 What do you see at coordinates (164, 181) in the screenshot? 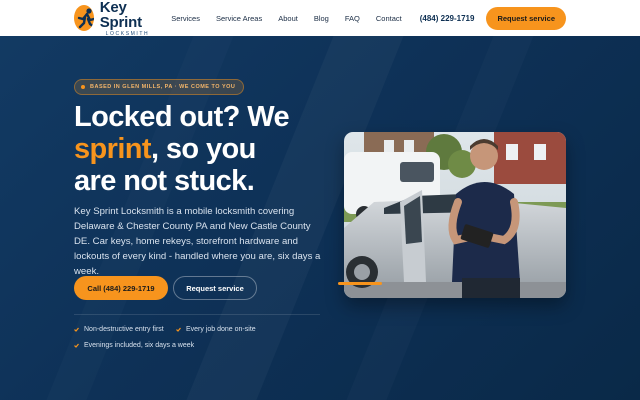
I see `headline-line-3: are not stuck.` at bounding box center [164, 181].